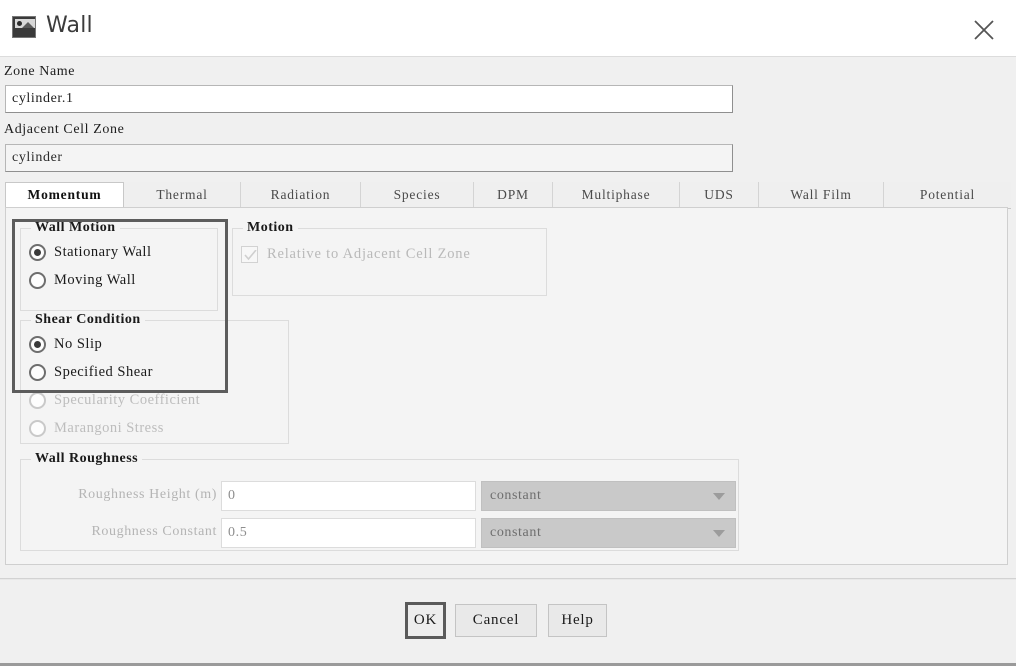 This screenshot has height=666, width=1016. Describe the element at coordinates (984, 29) in the screenshot. I see `close-icon` at that location.